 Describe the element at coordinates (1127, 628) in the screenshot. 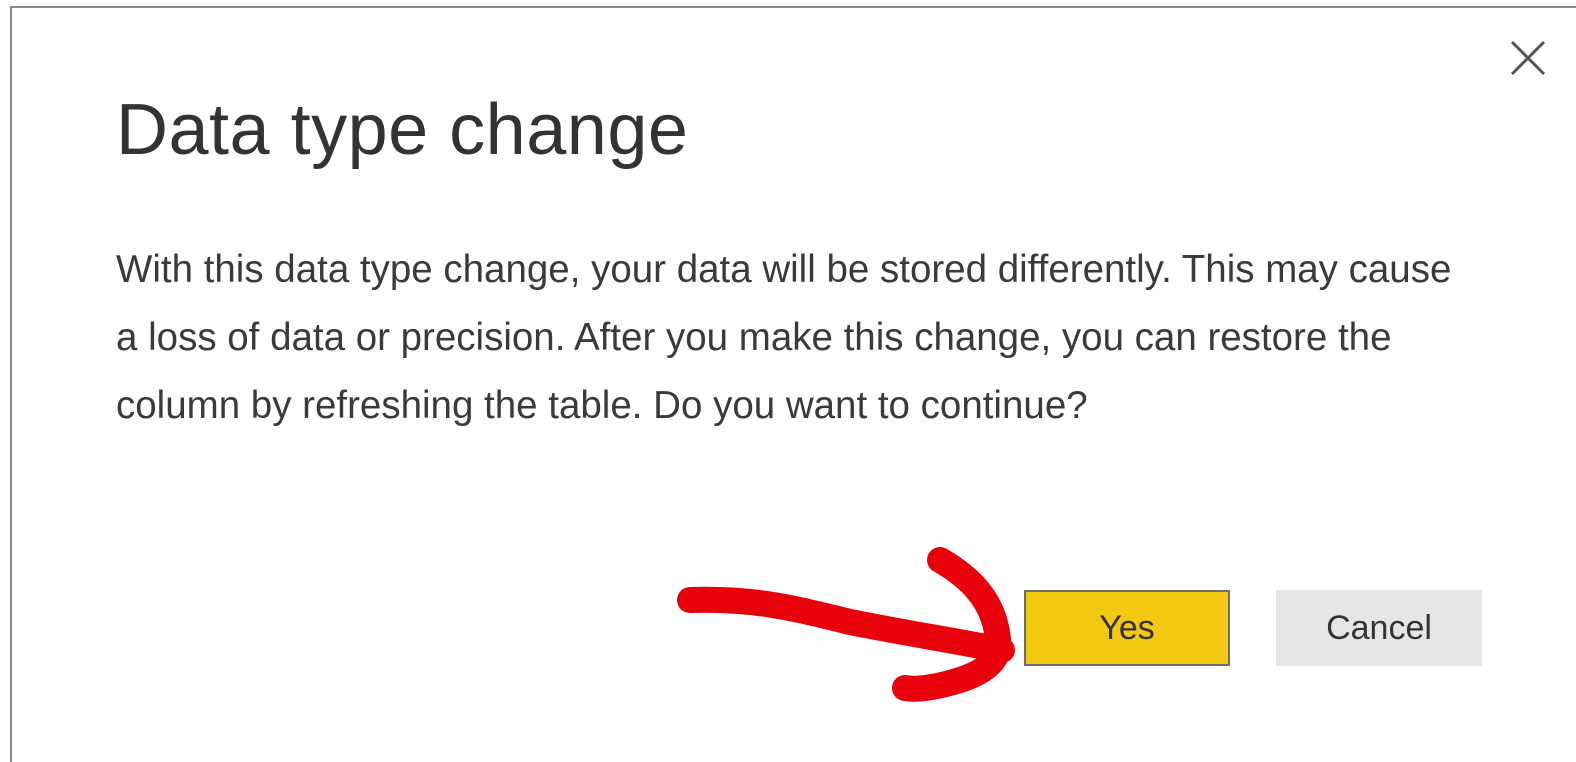

I see `yes-button: Yes` at that location.